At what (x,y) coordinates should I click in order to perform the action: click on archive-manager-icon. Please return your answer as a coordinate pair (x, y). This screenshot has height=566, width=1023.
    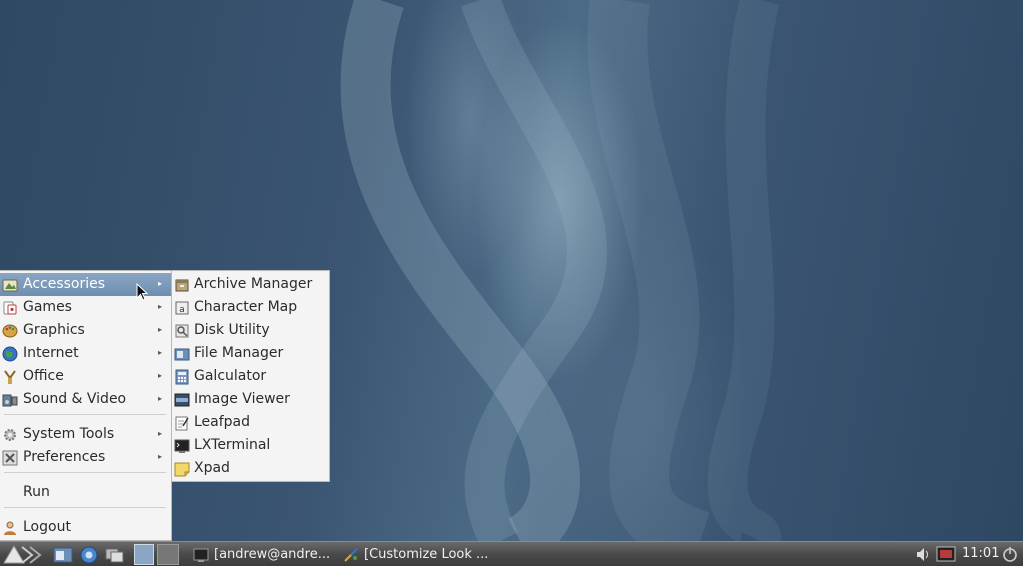
    Looking at the image, I should click on (182, 285).